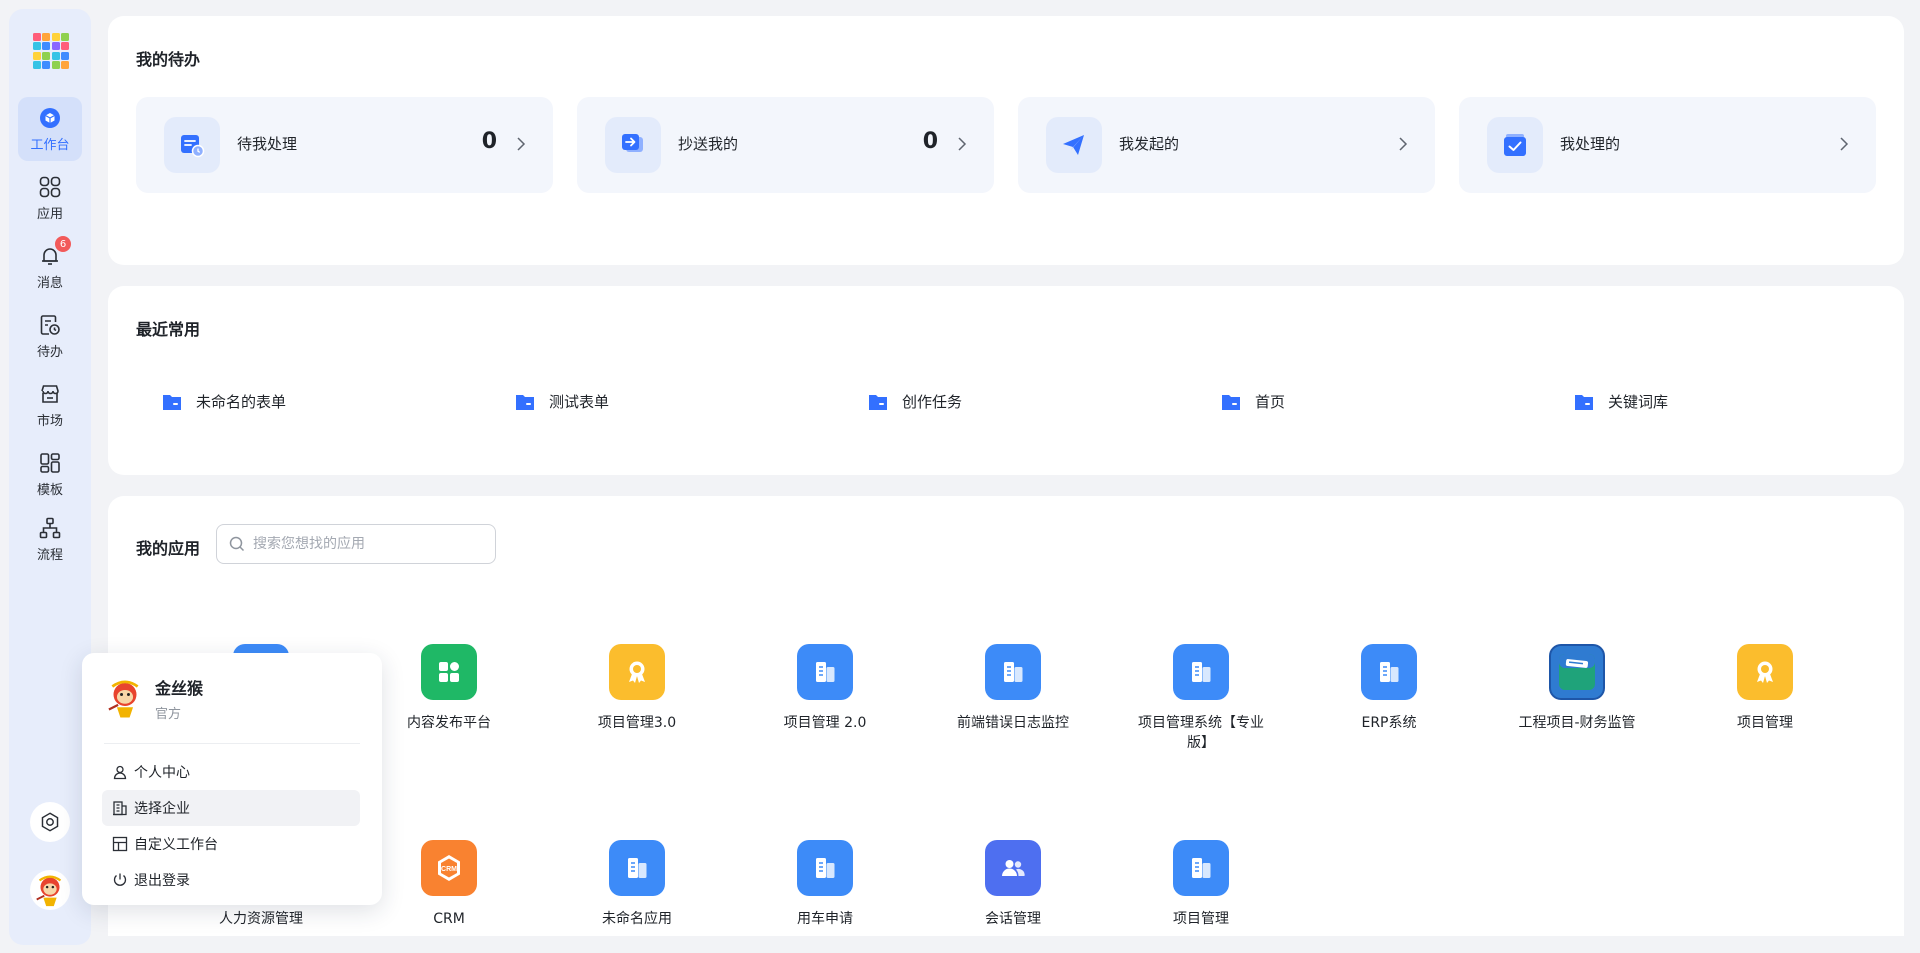 The width and height of the screenshot is (1920, 953). I want to click on todo-card-title: 我的待办, so click(168, 59).